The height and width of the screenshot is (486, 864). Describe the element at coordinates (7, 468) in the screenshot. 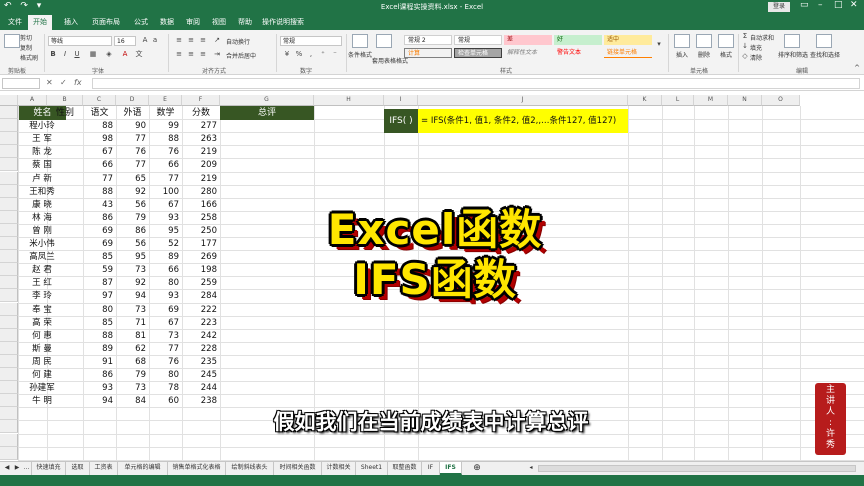

I see `sheet-nav-prev-icon: ◀` at that location.